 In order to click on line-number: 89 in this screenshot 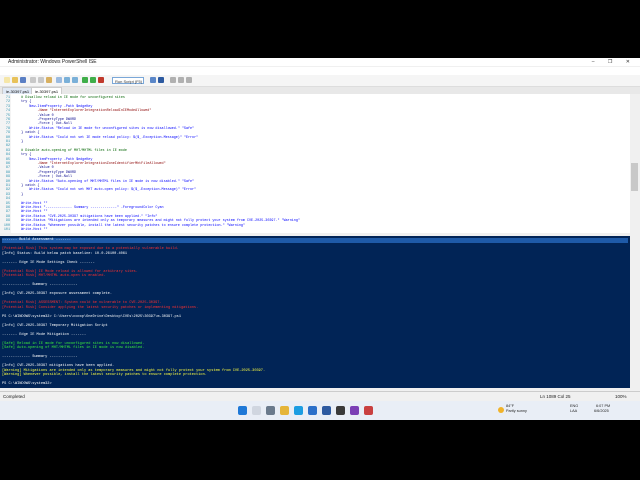, I will do `click(7, 177)`.